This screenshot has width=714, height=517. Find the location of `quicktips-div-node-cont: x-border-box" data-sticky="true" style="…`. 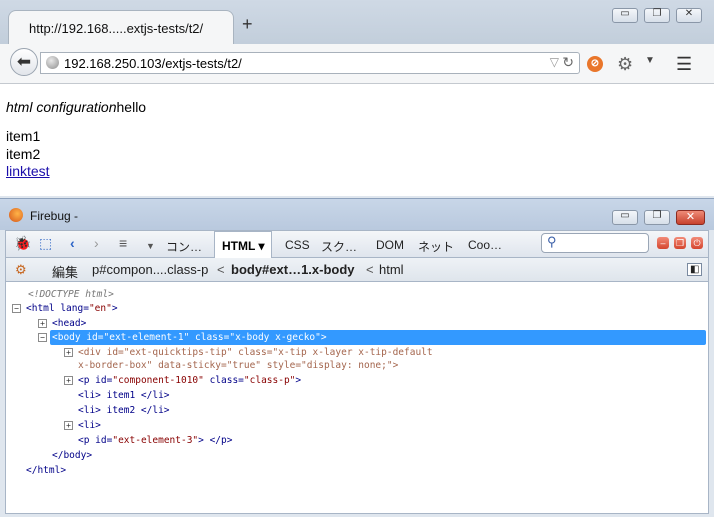

quicktips-div-node-cont: x-border-box" data-sticky="true" style="… is located at coordinates (238, 365).